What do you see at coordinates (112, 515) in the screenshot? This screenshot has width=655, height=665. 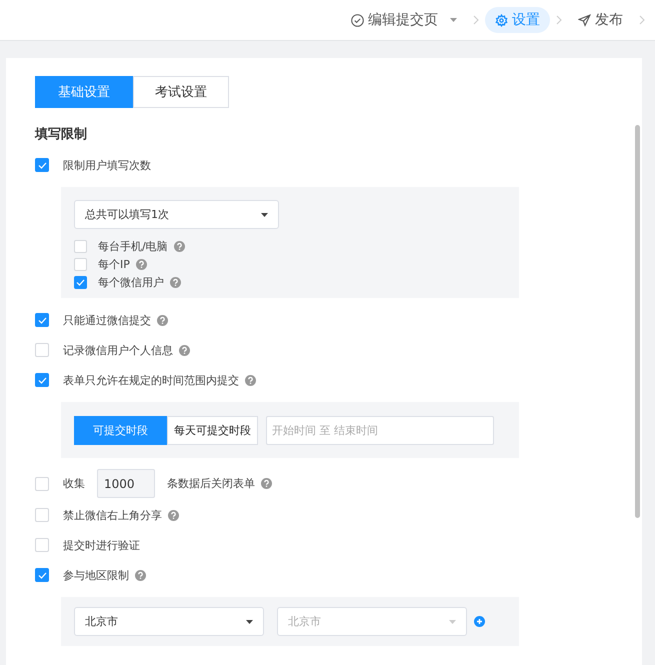 I see `option-label: 禁止微信右上角分享` at bounding box center [112, 515].